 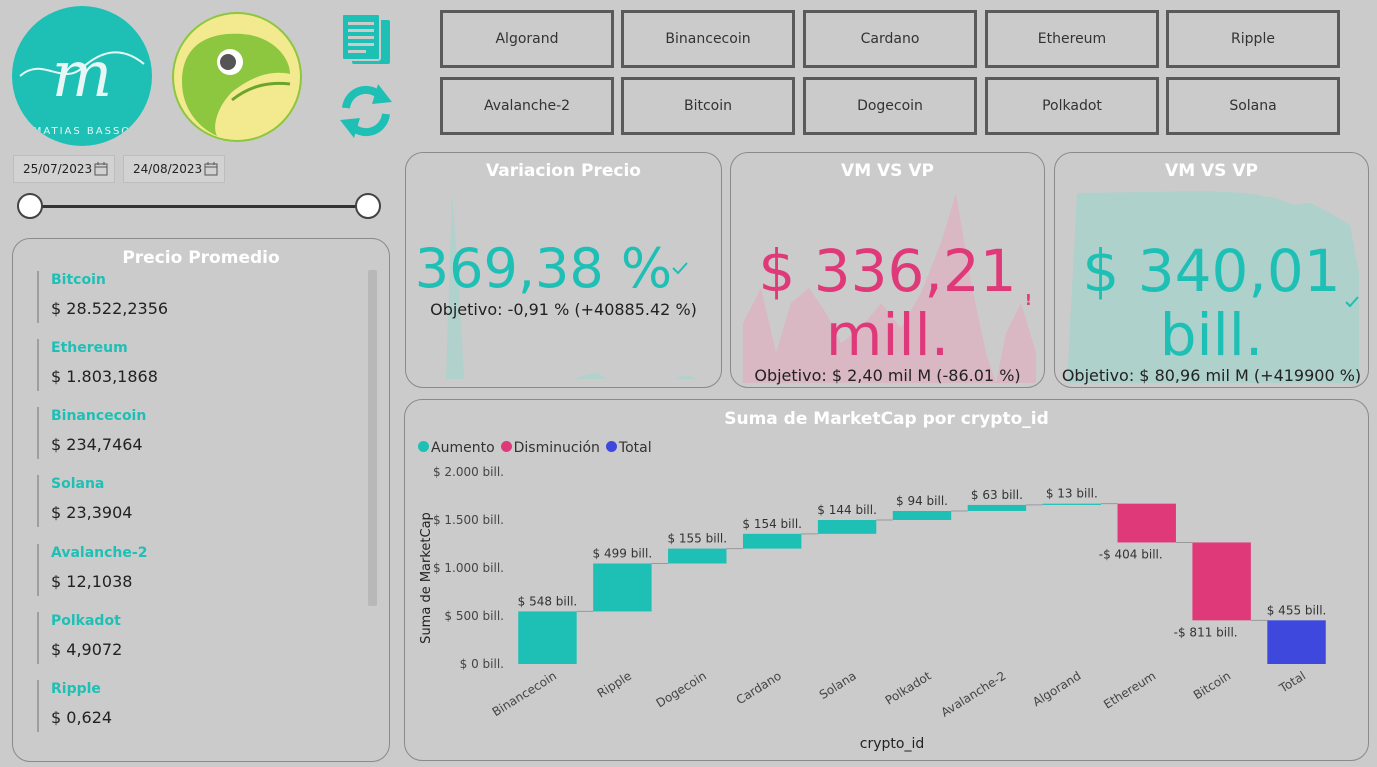 What do you see at coordinates (847, 510) in the screenshot?
I see `data-label: $ 144 bill.` at bounding box center [847, 510].